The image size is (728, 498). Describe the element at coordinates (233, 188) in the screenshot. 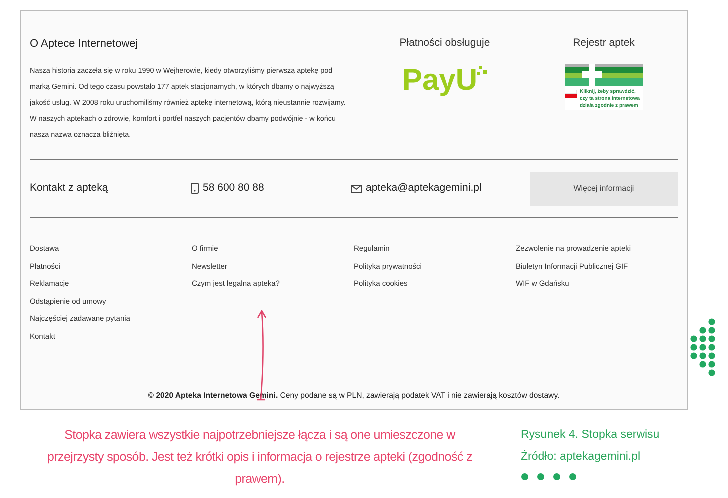

I see `phone-number: 58 600 80 88` at that location.